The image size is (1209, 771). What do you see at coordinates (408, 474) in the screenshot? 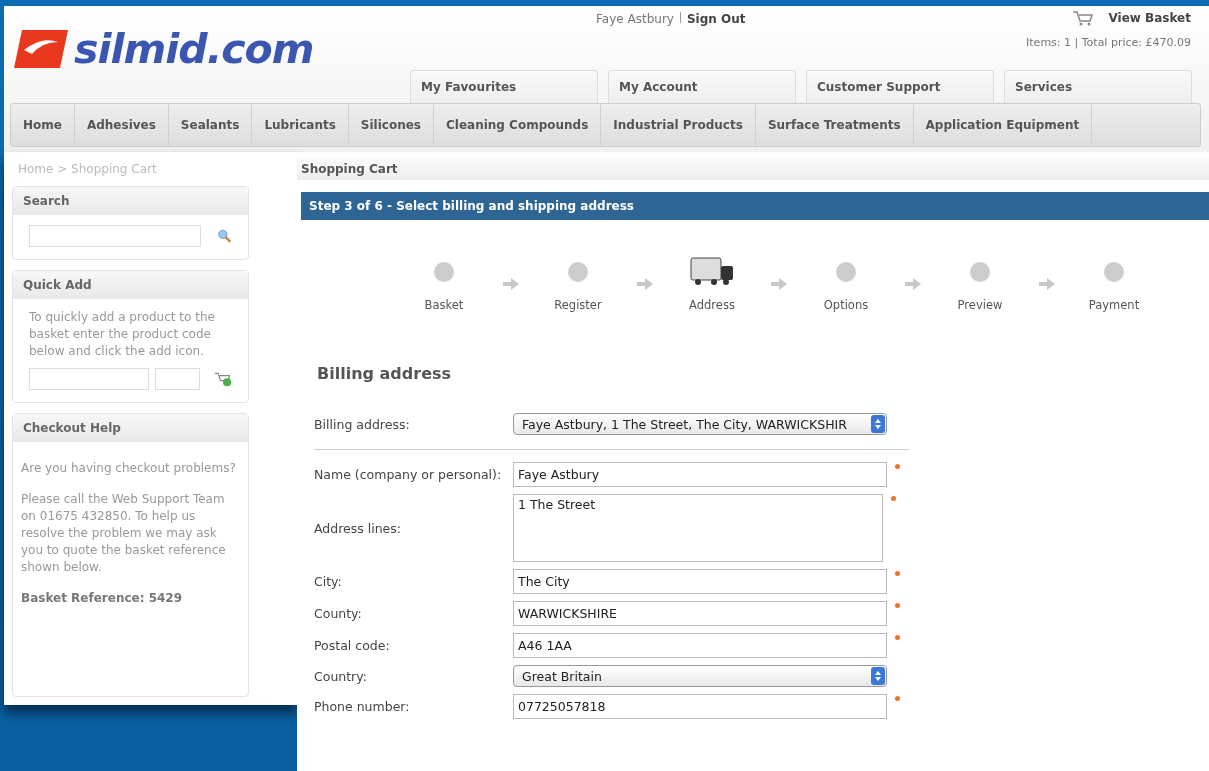
I see `field-label: Name (company or personal):` at bounding box center [408, 474].